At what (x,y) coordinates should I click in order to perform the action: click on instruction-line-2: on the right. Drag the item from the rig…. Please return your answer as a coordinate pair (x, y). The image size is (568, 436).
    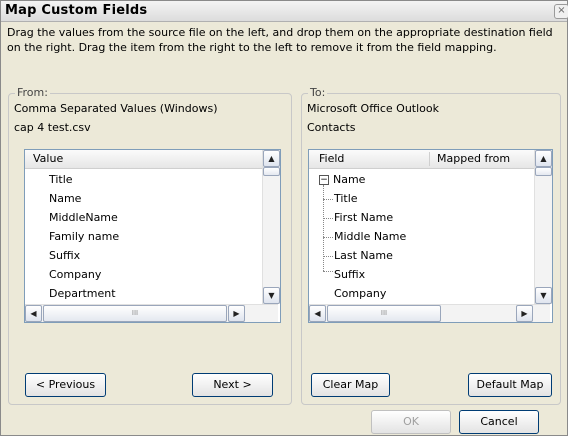
    Looking at the image, I should click on (252, 47).